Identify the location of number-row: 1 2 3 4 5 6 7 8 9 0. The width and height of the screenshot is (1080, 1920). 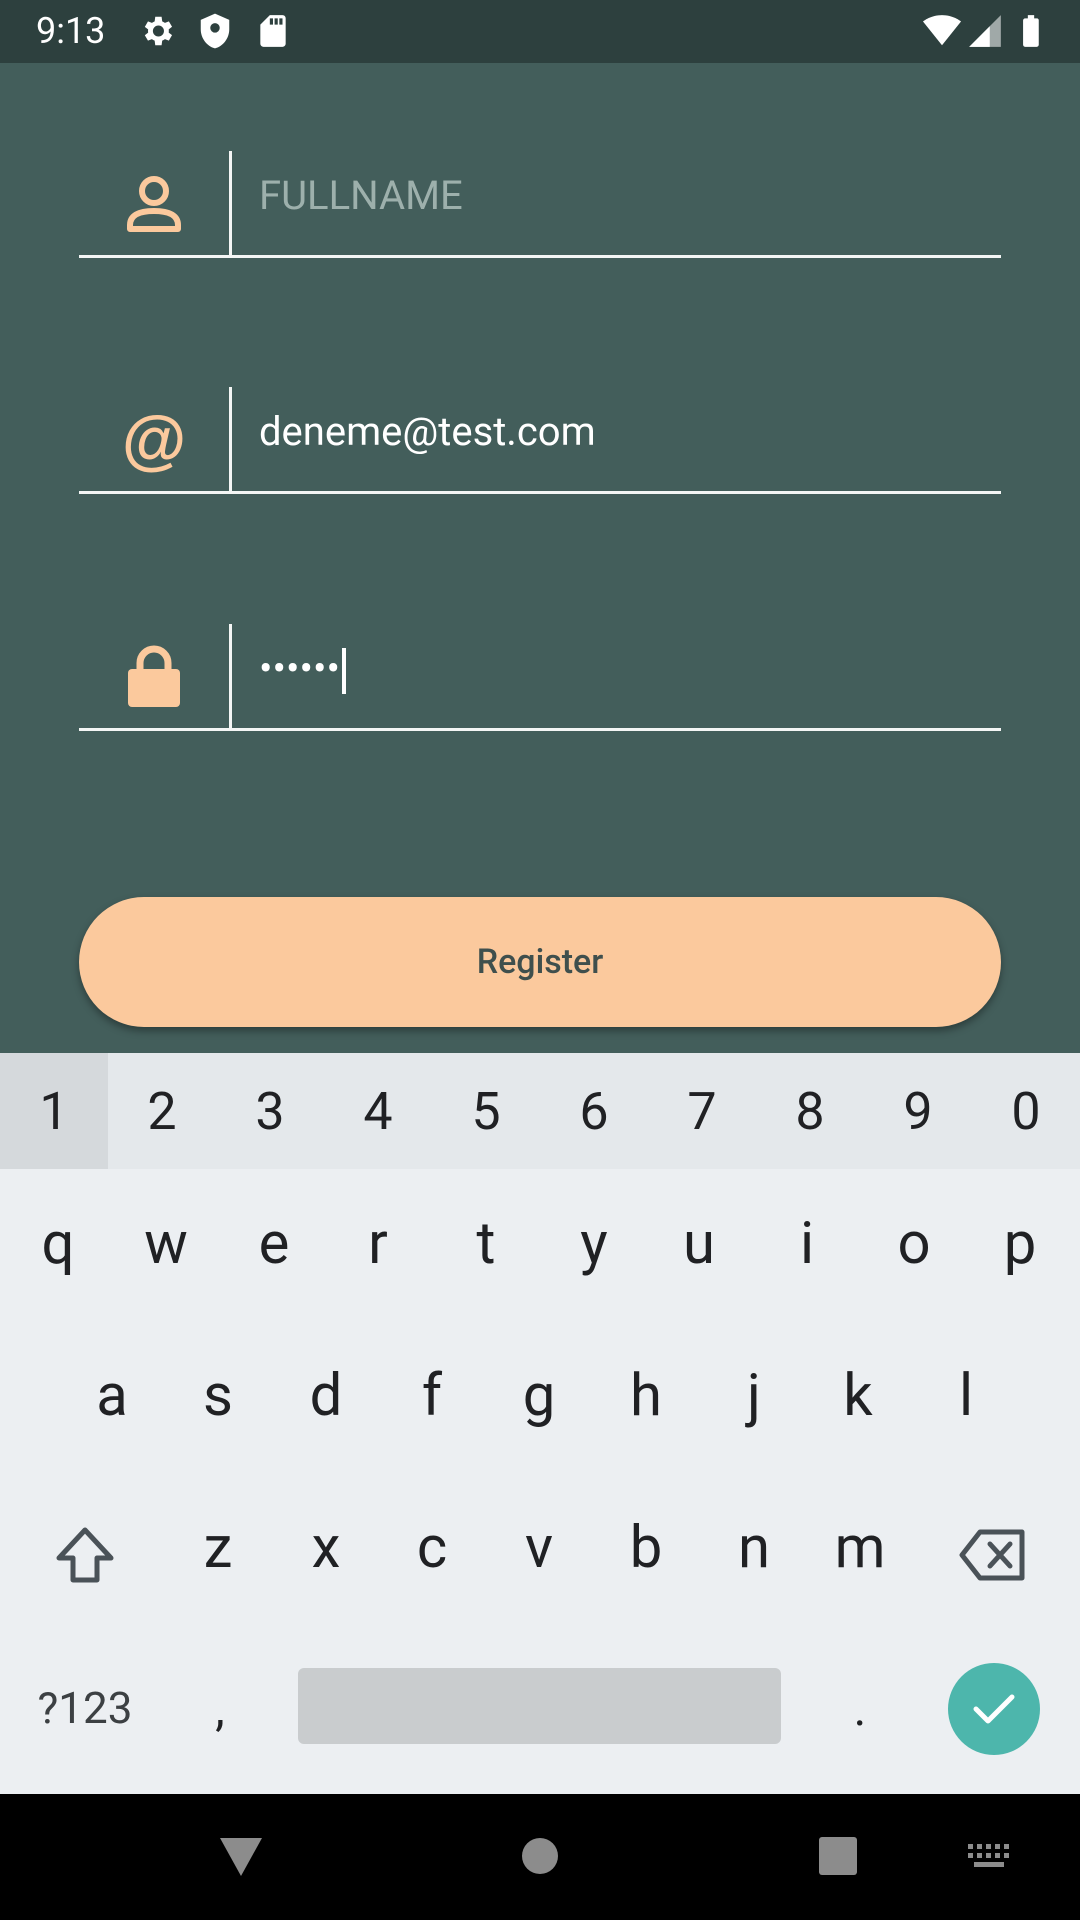
(540, 1111).